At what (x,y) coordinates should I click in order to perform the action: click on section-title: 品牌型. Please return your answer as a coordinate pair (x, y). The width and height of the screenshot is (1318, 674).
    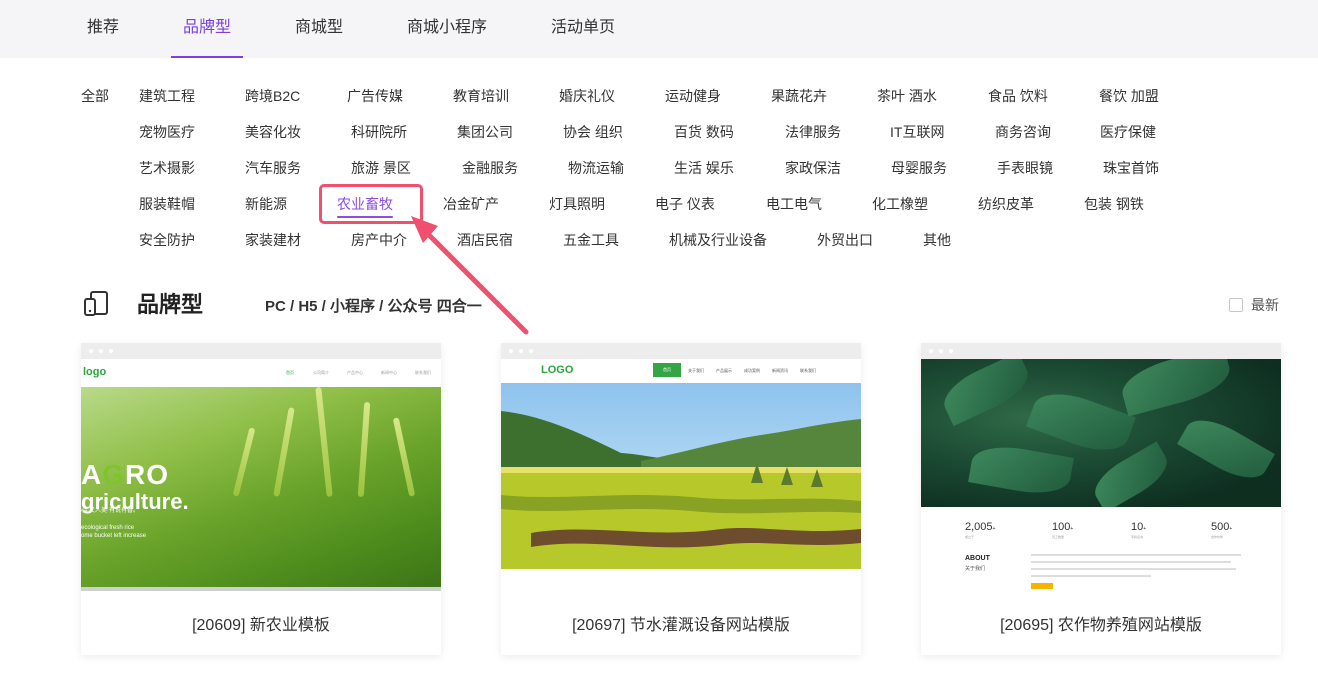
    Looking at the image, I should click on (170, 304).